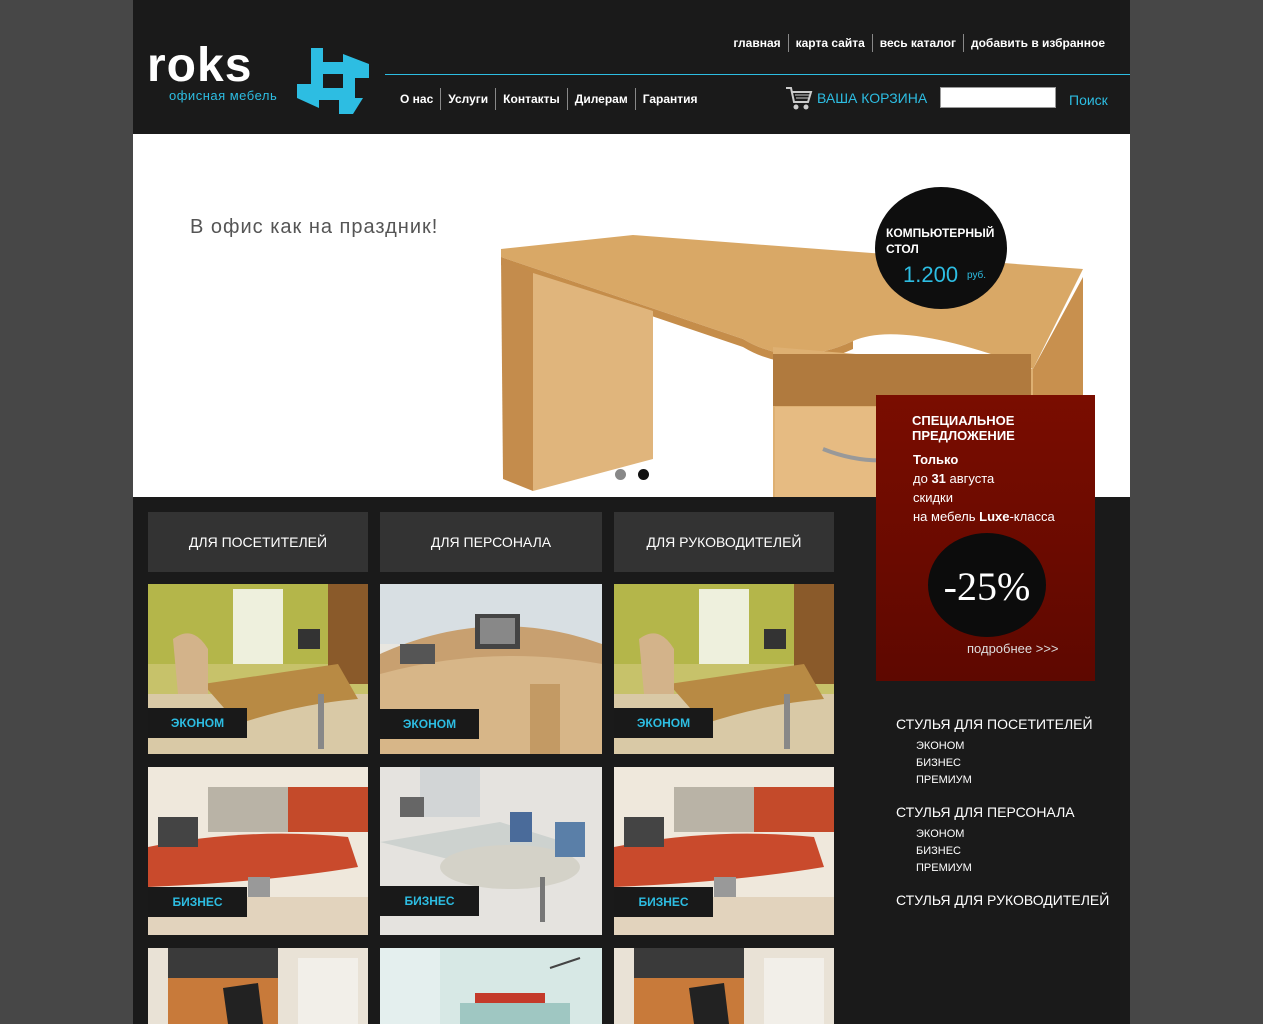  Describe the element at coordinates (259, 71) in the screenshot. I see `logo: roks офисная мебель` at that location.